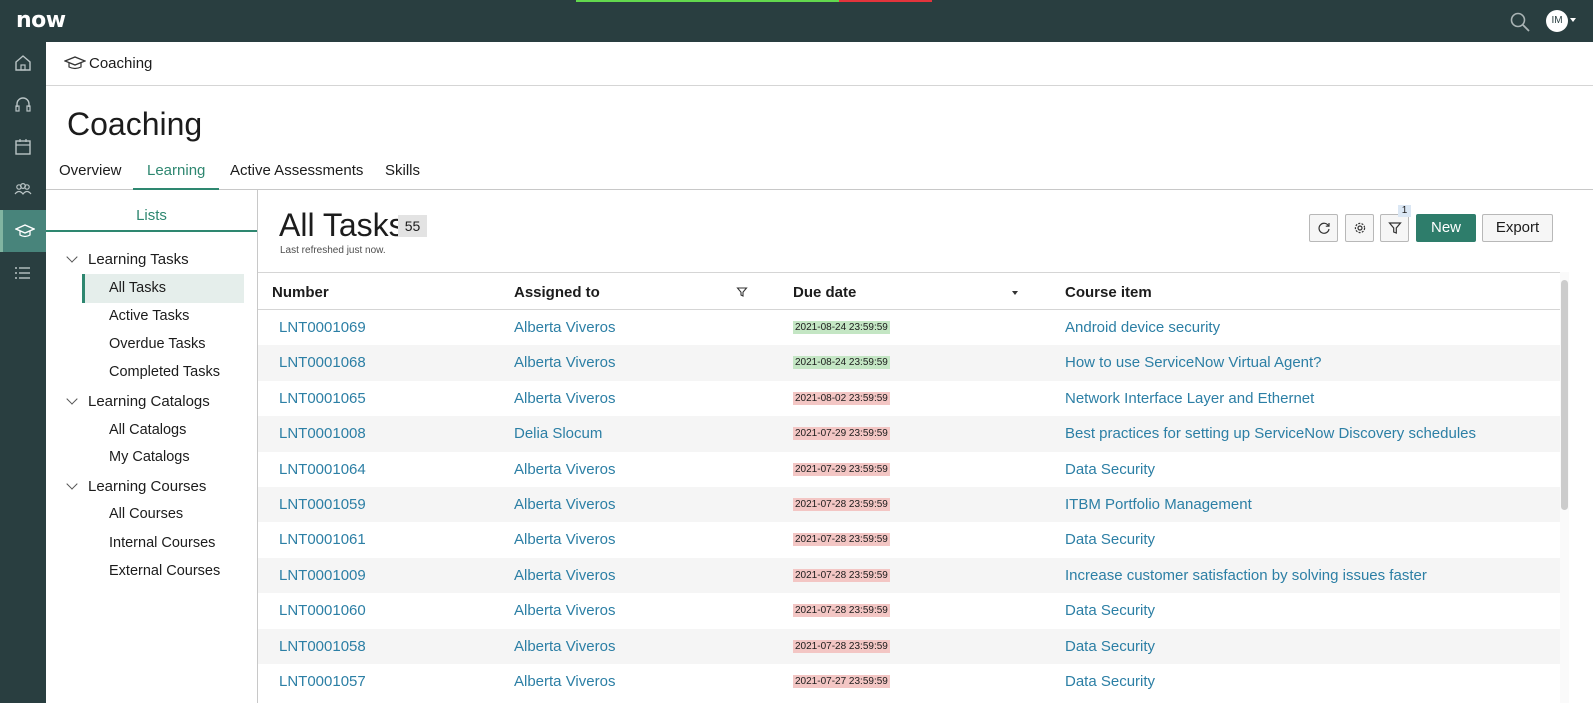  Describe the element at coordinates (163, 372) in the screenshot. I see `tree-item-completed-tasks: Completed Tasks` at that location.